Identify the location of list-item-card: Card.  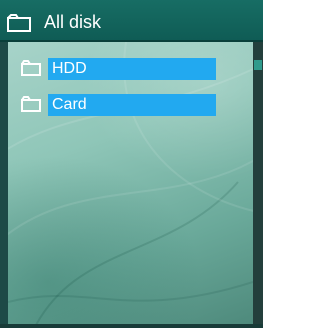
(117, 104).